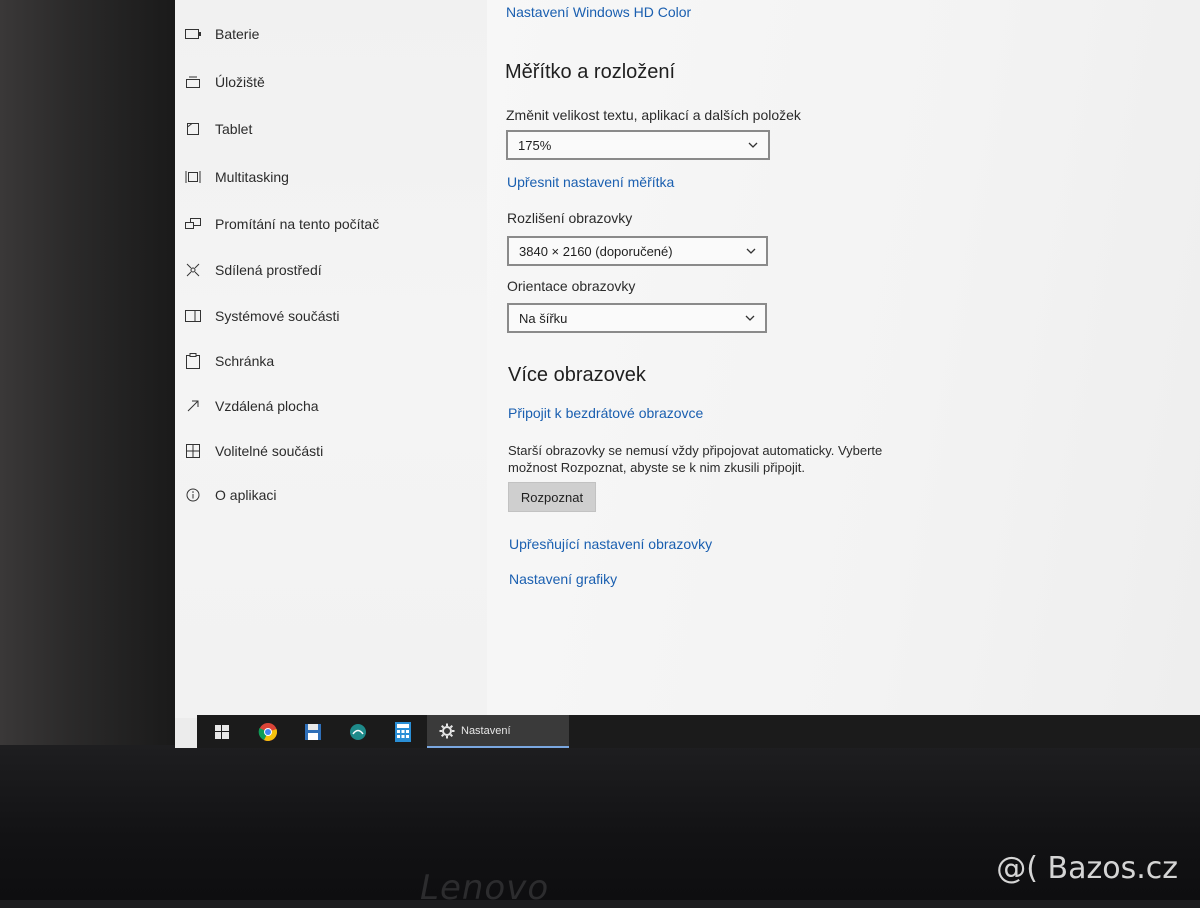  I want to click on sidebar-item-system-components: Systémové součásti, so click(331, 316).